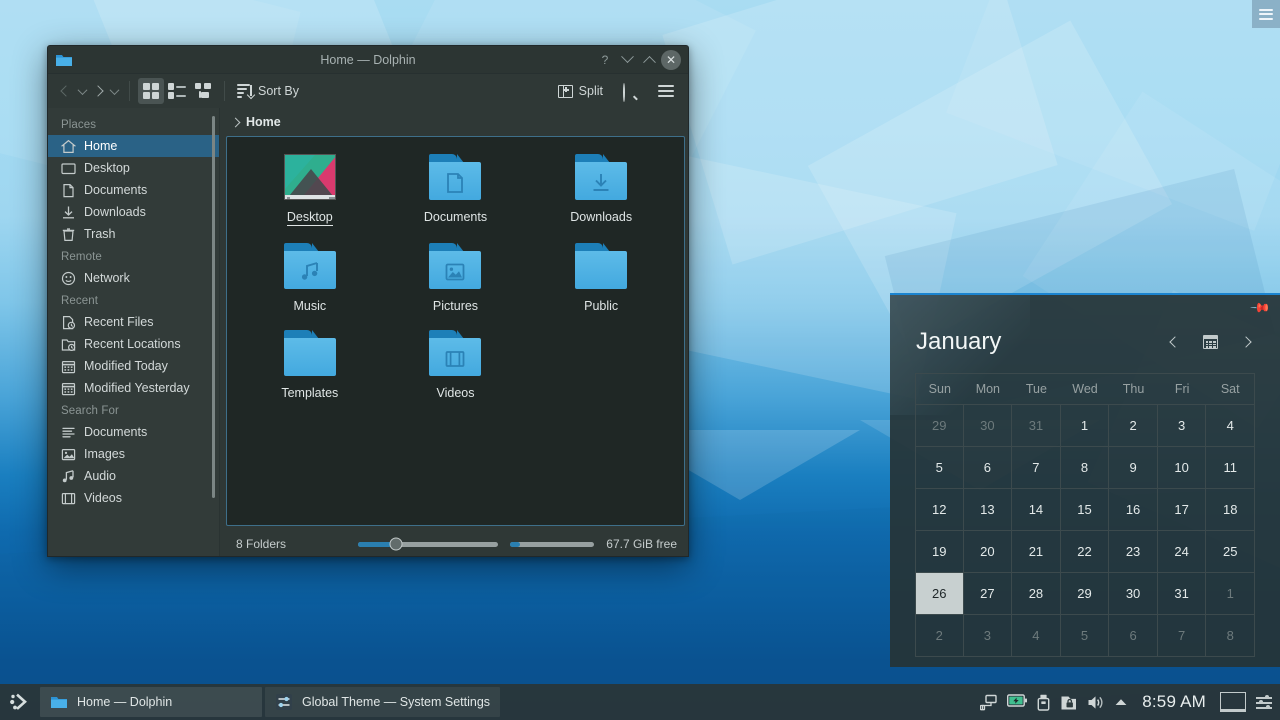 The image size is (1280, 720). Describe the element at coordinates (671, 59) in the screenshot. I see `close-button: ✕` at that location.